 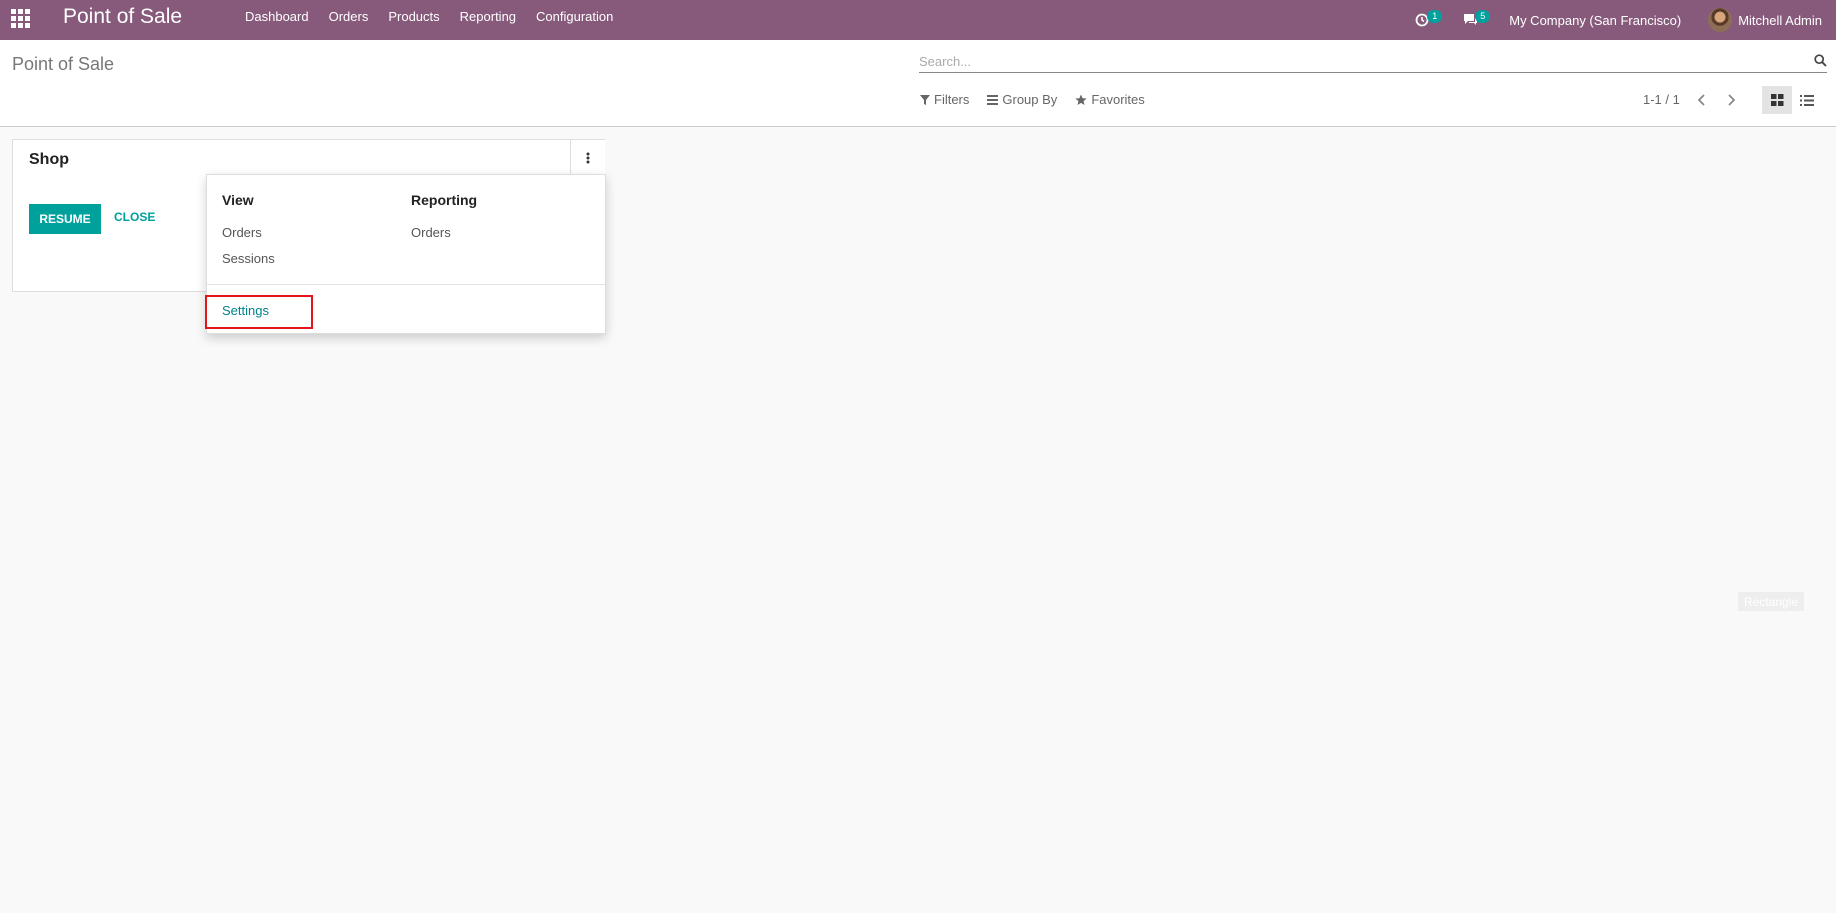 What do you see at coordinates (1661, 99) in the screenshot?
I see `pager-value: 1-1 / 1` at bounding box center [1661, 99].